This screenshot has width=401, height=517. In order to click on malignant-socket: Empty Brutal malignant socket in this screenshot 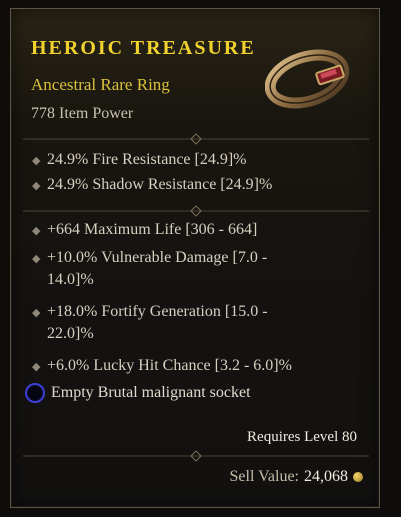, I will do `click(138, 393)`.